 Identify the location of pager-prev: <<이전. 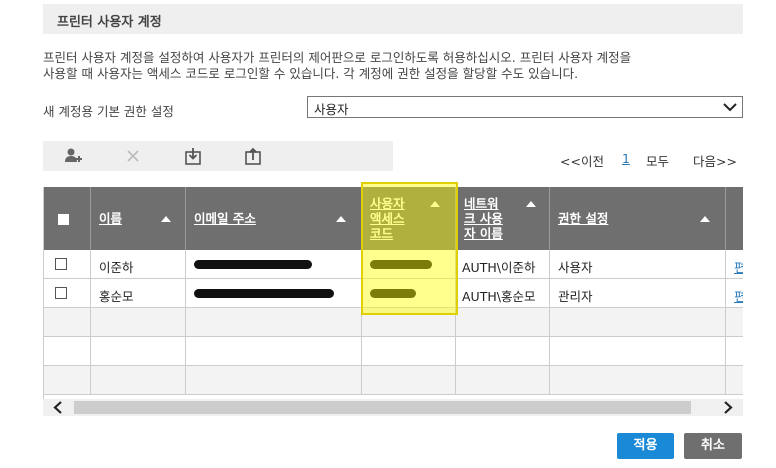
(582, 160).